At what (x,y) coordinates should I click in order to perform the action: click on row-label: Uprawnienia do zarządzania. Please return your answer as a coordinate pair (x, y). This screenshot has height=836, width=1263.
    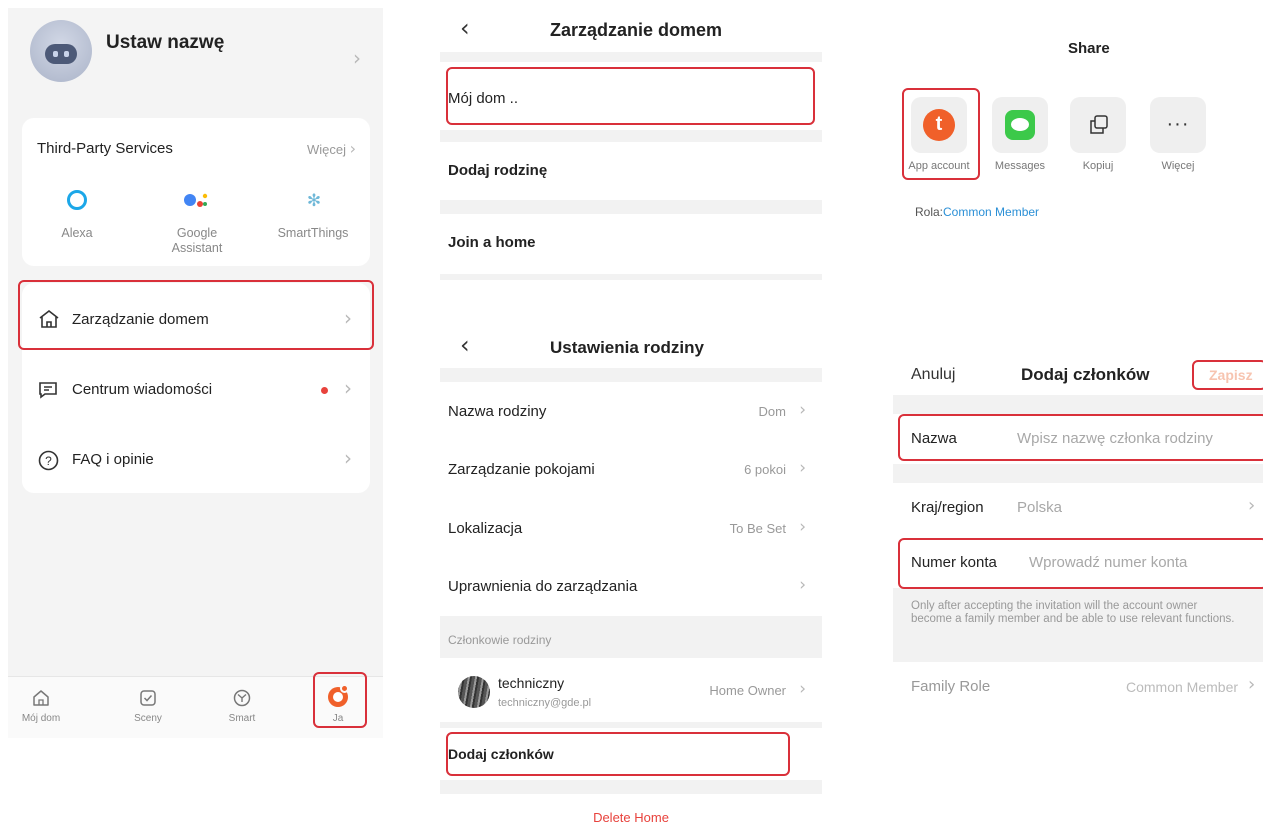
    Looking at the image, I should click on (543, 586).